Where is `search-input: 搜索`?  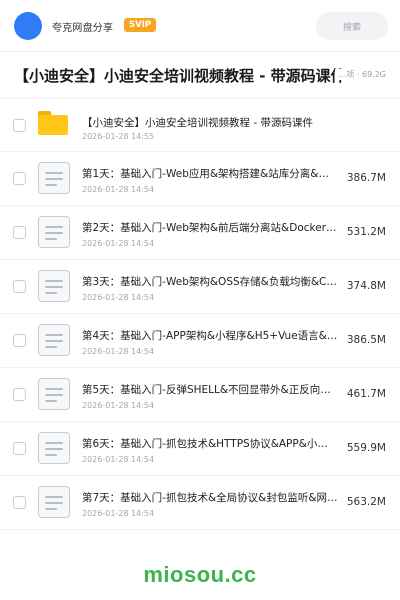 search-input: 搜索 is located at coordinates (352, 26).